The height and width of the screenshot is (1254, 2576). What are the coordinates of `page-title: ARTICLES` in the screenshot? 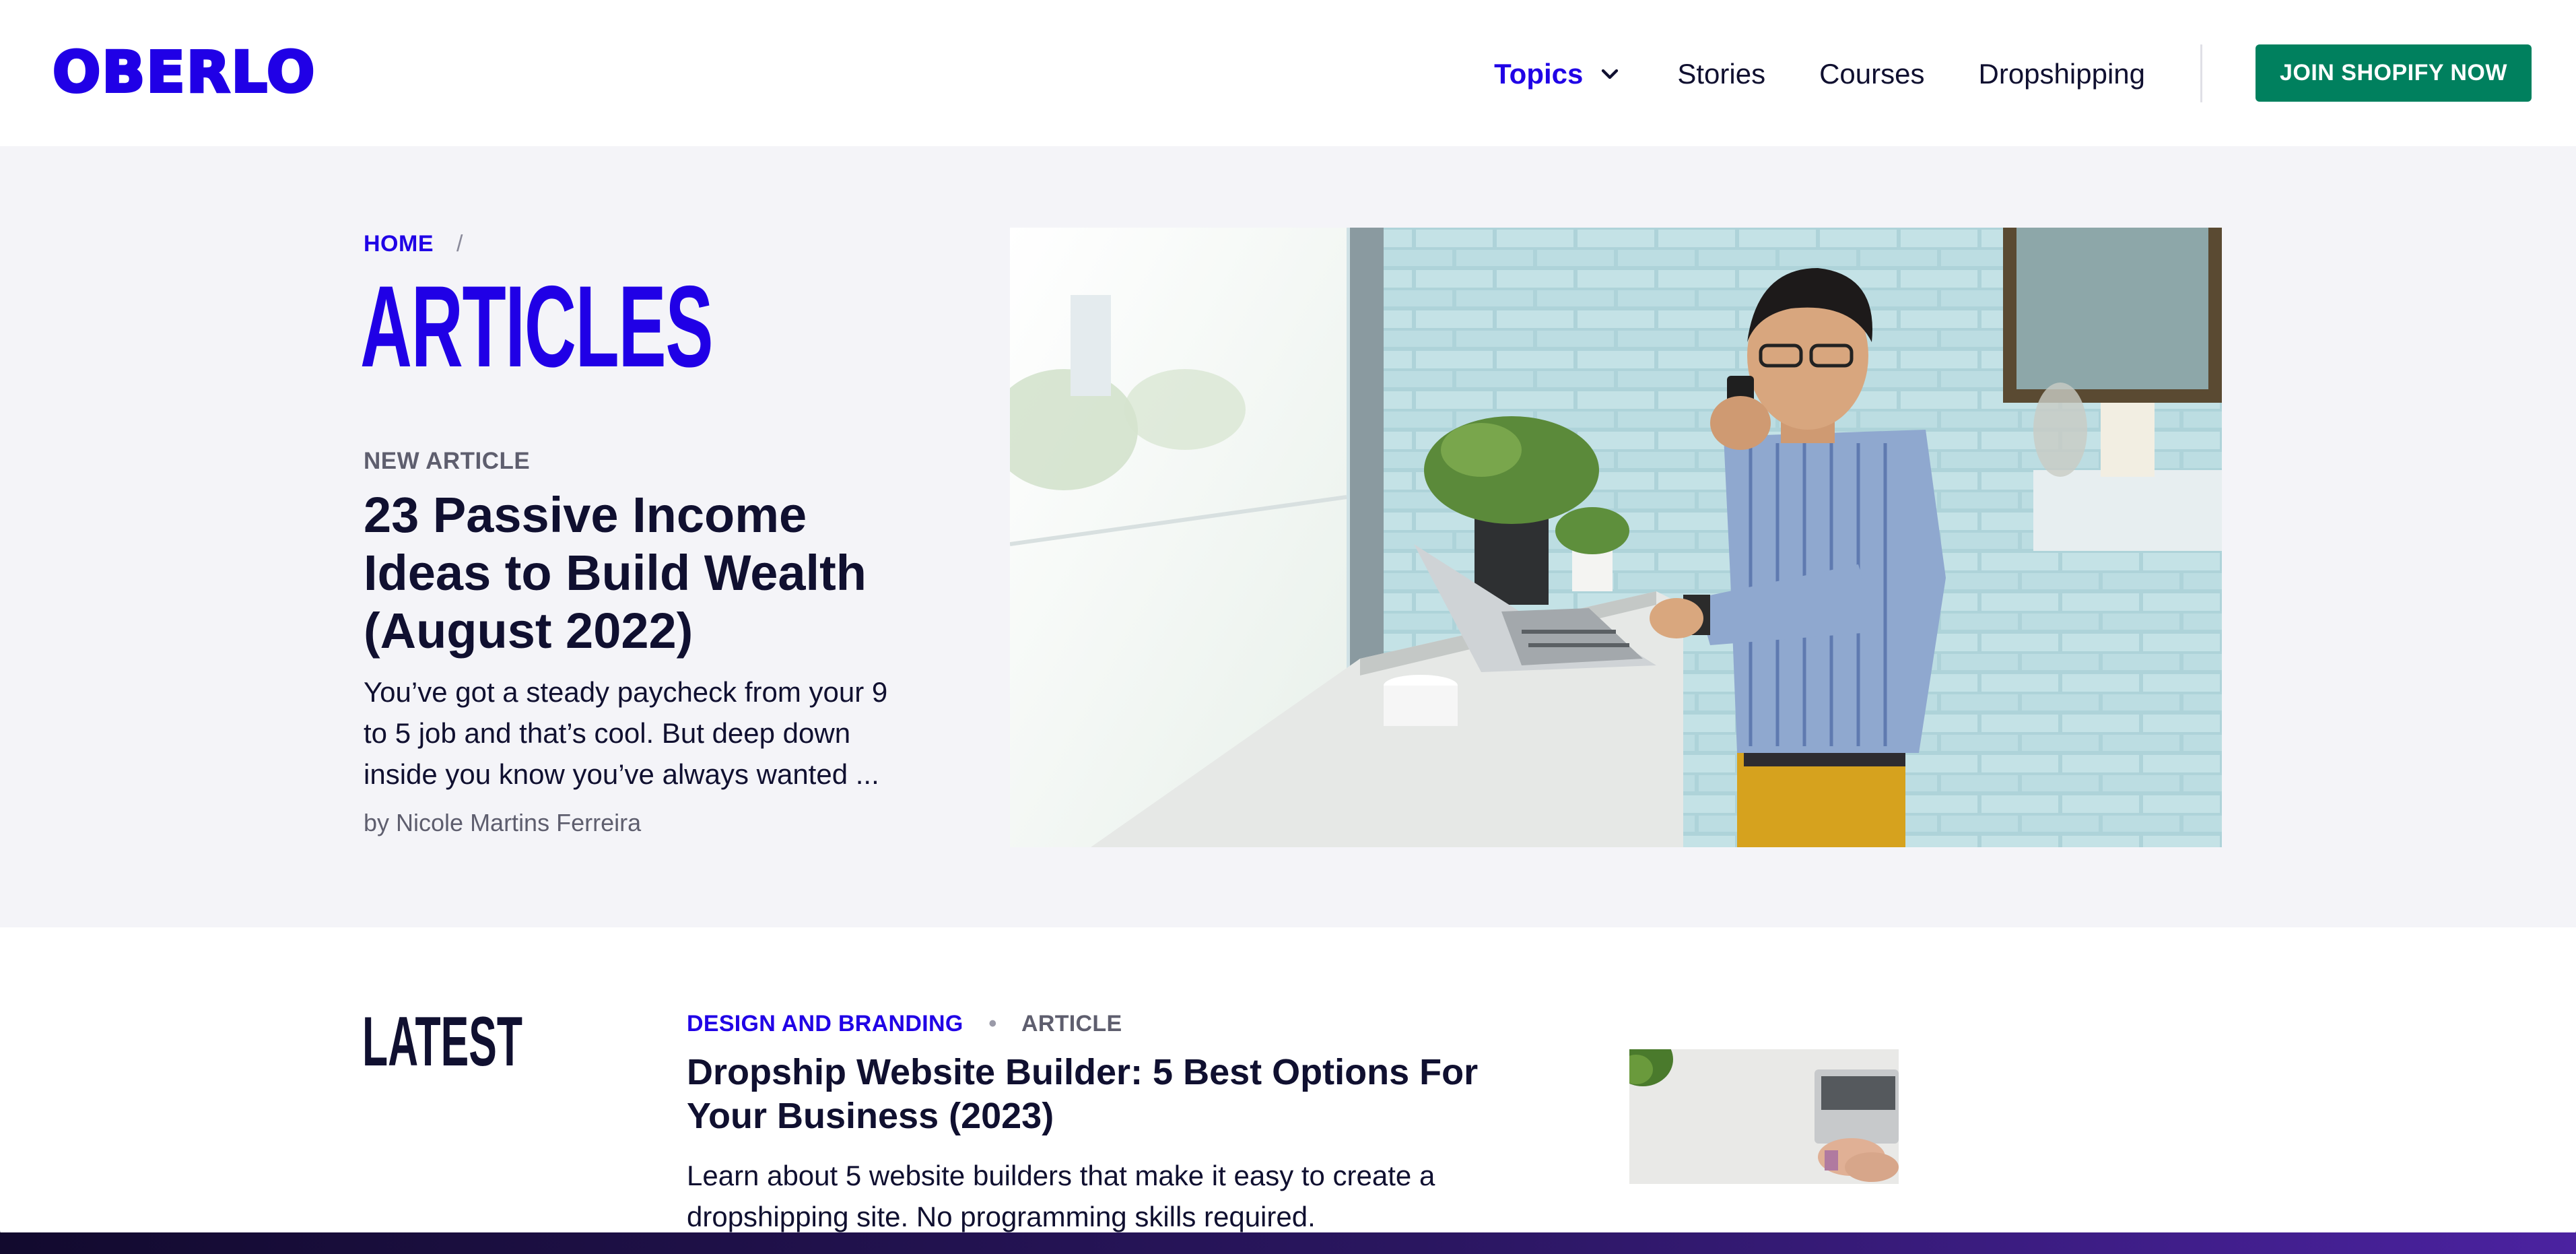 It's located at (537, 326).